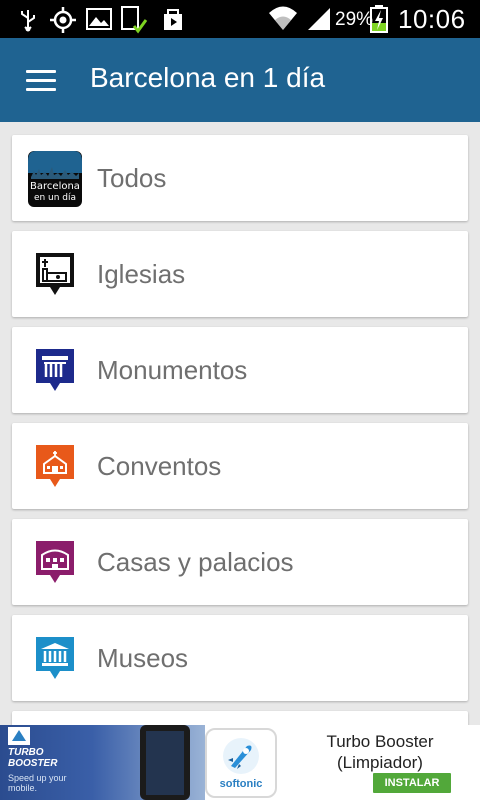 Image resolution: width=480 pixels, height=800 pixels. What do you see at coordinates (55, 179) in the screenshot?
I see `barcelona-app-icon: Barcelona en un día` at bounding box center [55, 179].